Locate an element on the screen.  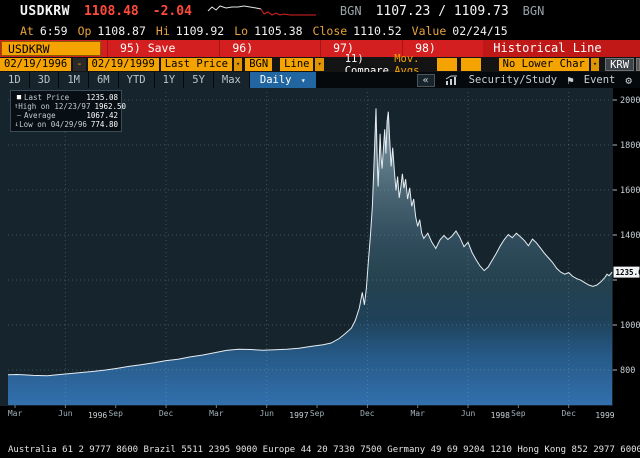
chart-style-select: Line is located at coordinates (297, 64).